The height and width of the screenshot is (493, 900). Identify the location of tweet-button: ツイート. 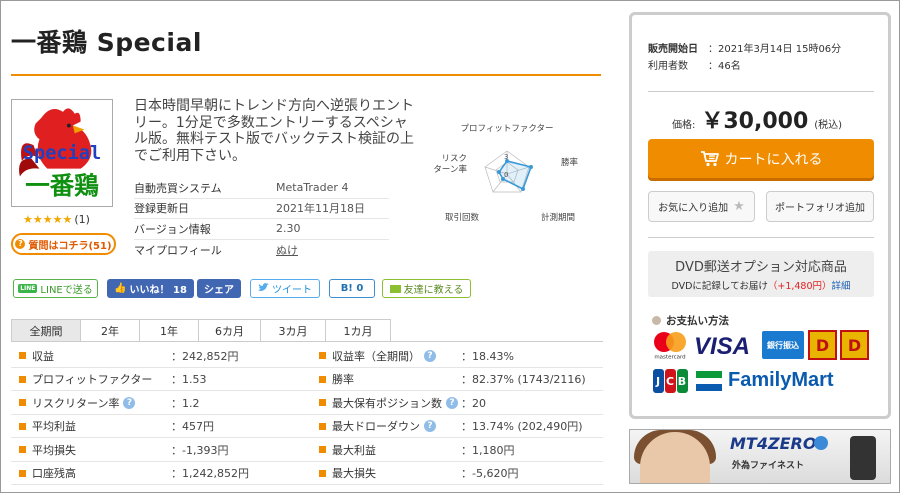
(285, 288).